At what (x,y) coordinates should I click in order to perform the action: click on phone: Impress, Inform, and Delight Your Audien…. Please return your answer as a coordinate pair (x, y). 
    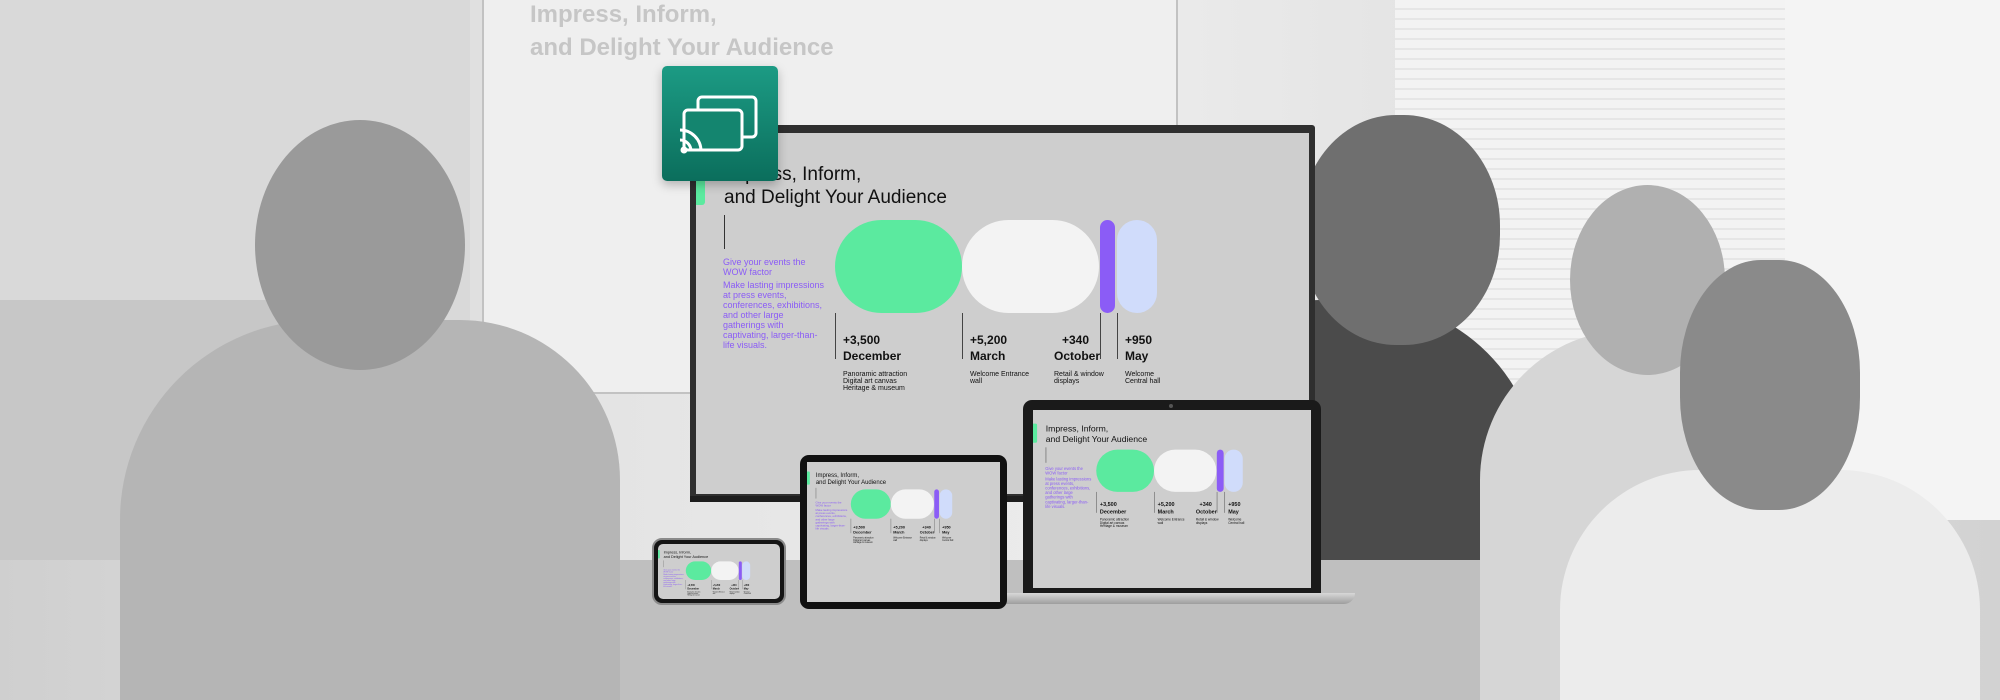
    Looking at the image, I should click on (719, 571).